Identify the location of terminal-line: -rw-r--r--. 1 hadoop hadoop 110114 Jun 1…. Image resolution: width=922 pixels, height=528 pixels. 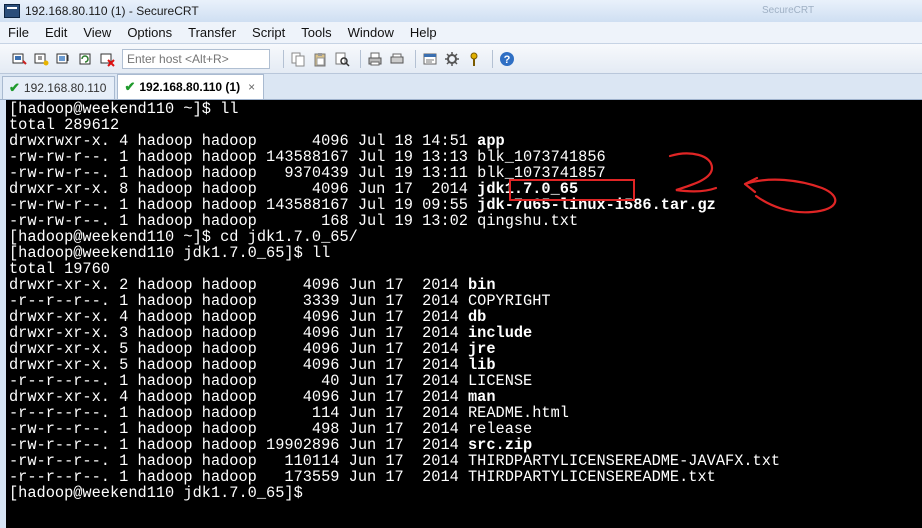
(465, 461).